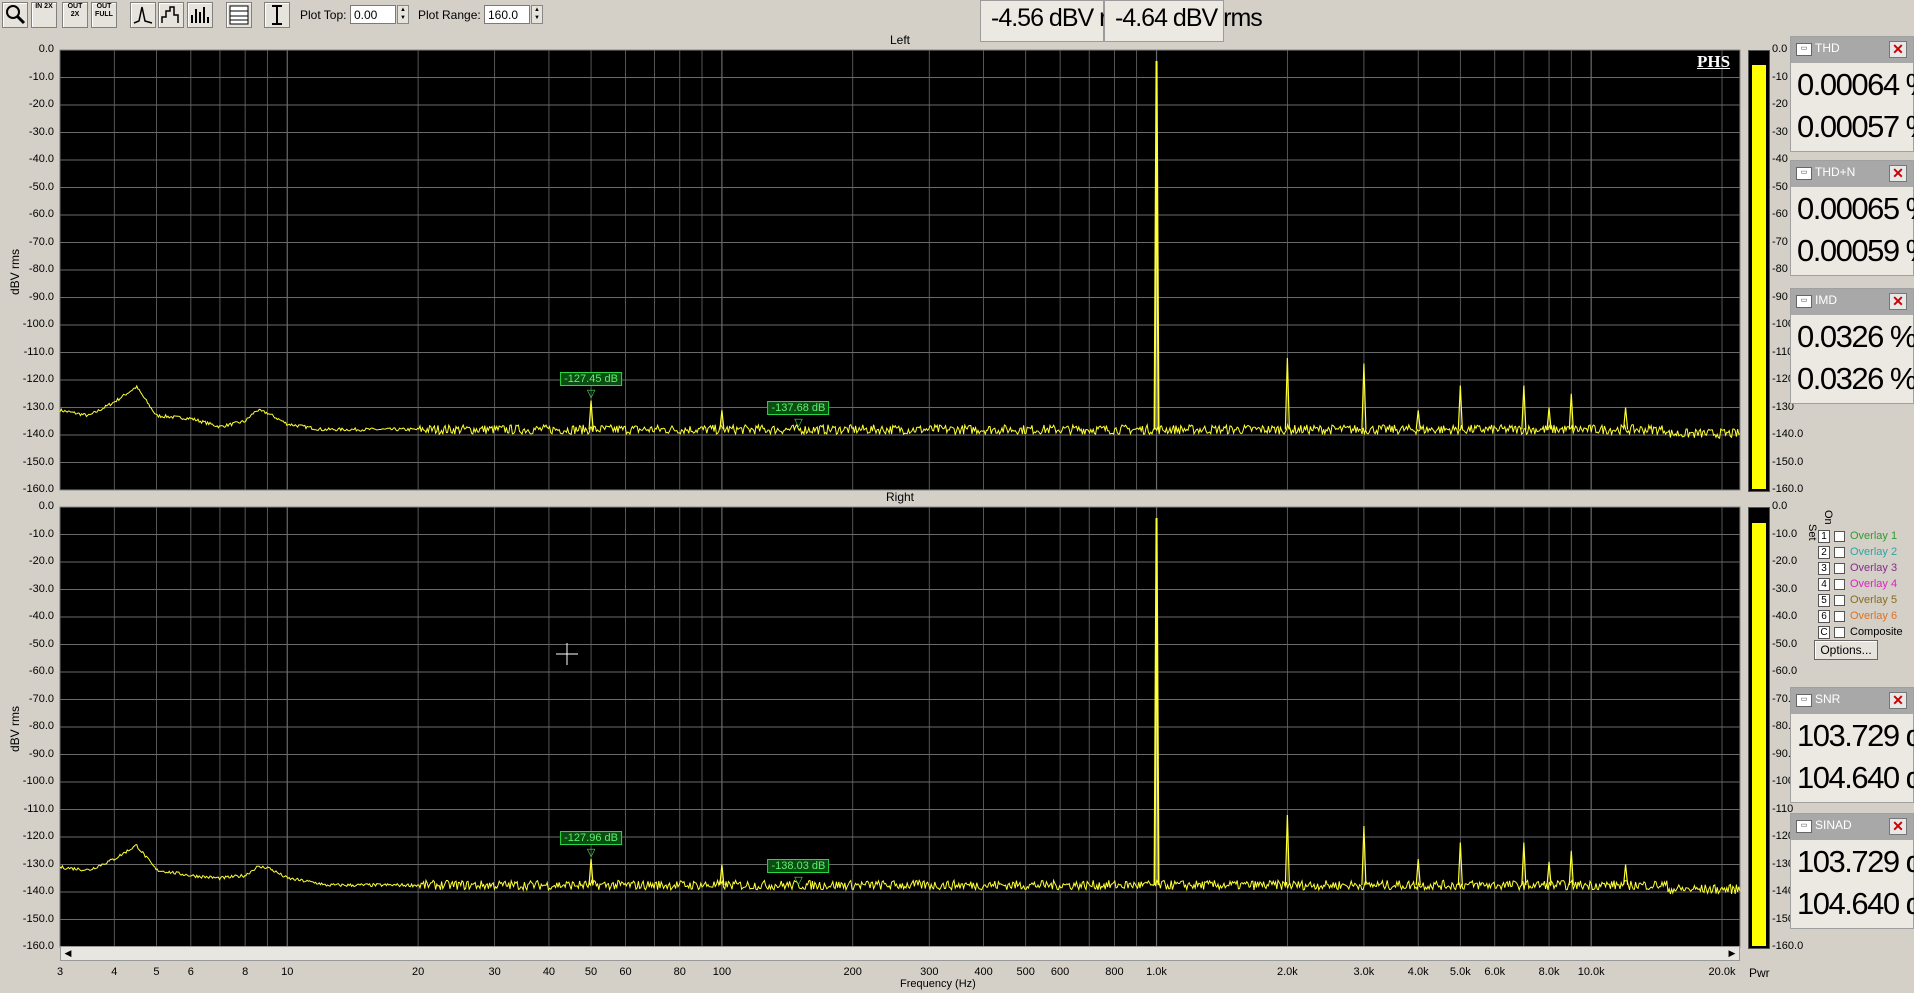  Describe the element at coordinates (1833, 825) in the screenshot. I see `sinad-panel-title: SINAD` at that location.